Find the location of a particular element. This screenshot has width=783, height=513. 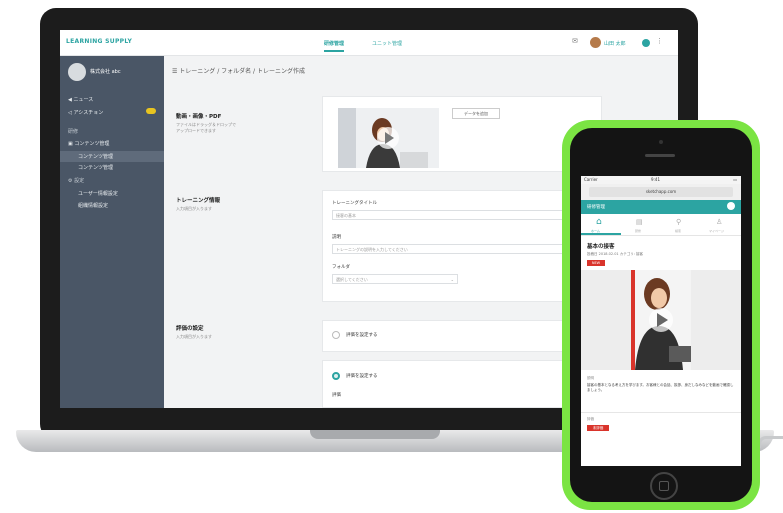

company-name: 株式会社 abc is located at coordinates (105, 72).